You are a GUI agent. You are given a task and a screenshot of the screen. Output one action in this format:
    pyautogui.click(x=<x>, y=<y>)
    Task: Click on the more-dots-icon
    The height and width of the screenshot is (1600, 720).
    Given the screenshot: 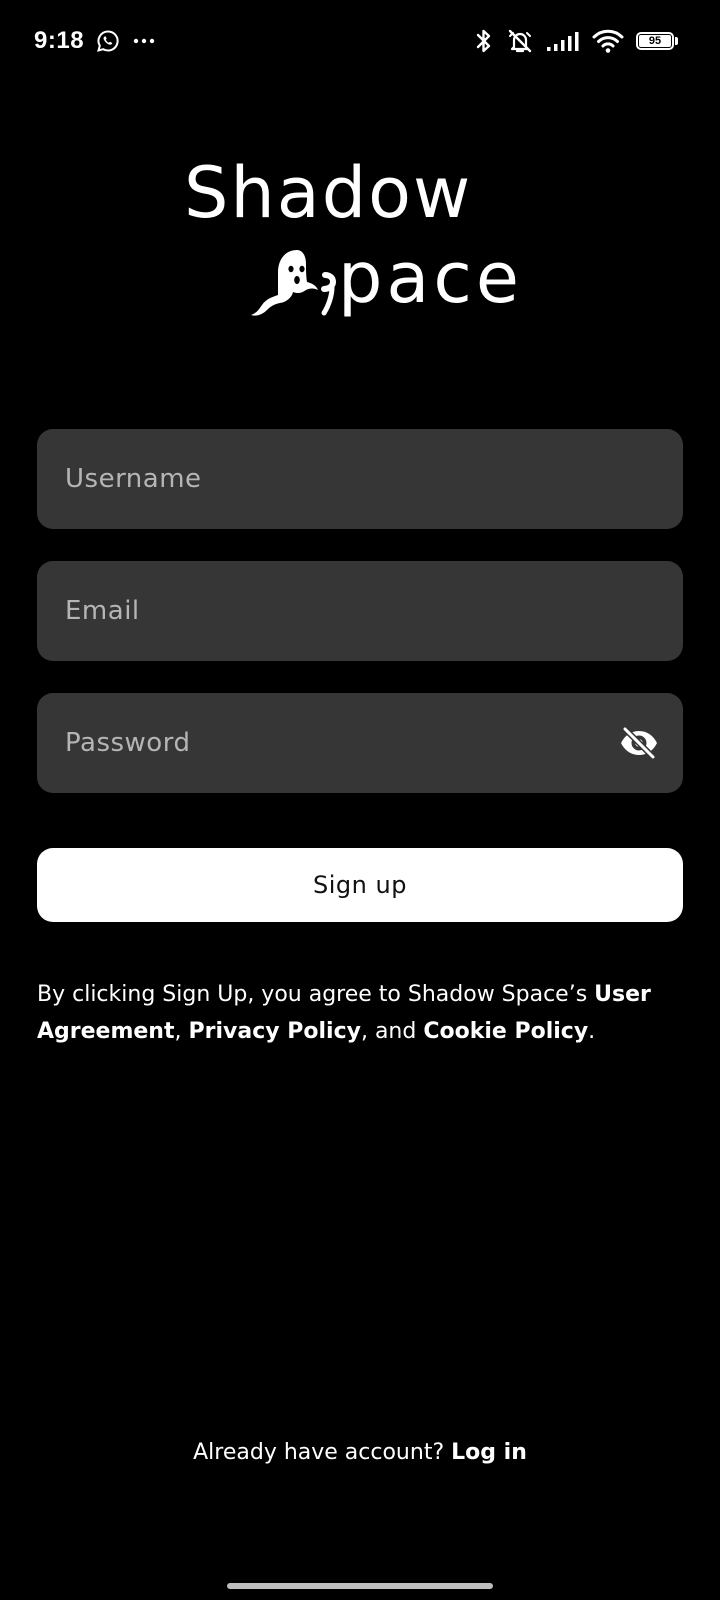 What is the action you would take?
    pyautogui.click(x=144, y=41)
    